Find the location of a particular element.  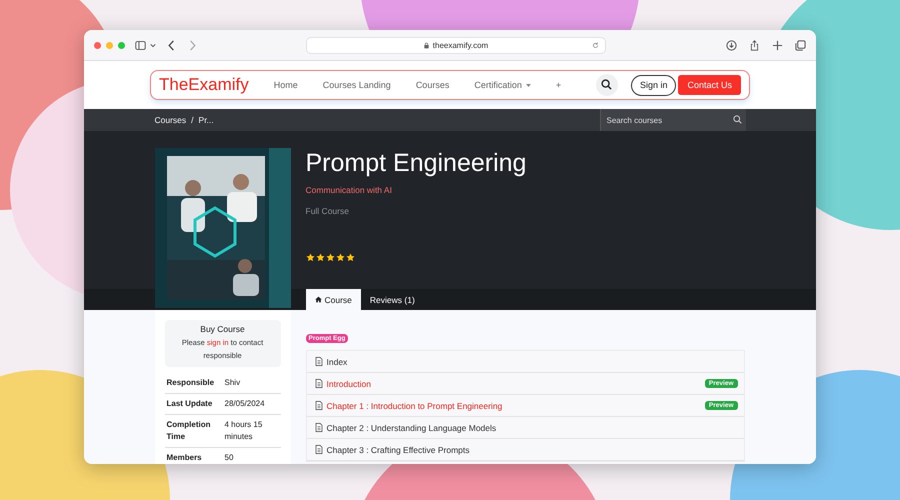

nav-link: Home is located at coordinates (286, 85).